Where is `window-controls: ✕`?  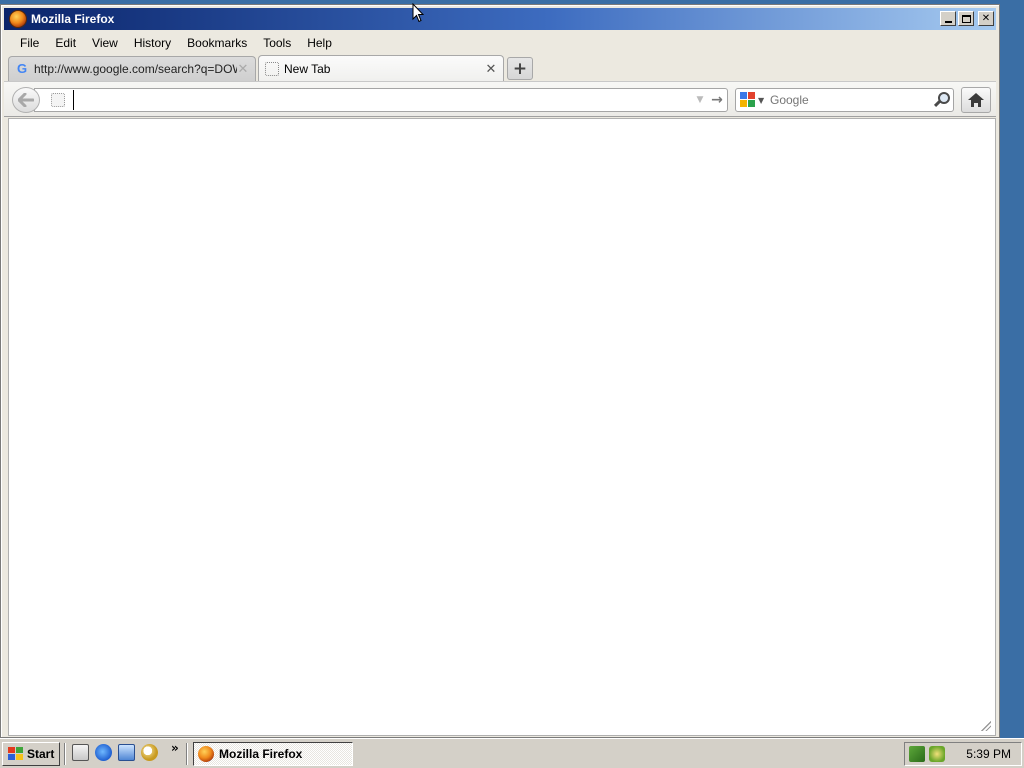
window-controls: ✕ is located at coordinates (967, 18).